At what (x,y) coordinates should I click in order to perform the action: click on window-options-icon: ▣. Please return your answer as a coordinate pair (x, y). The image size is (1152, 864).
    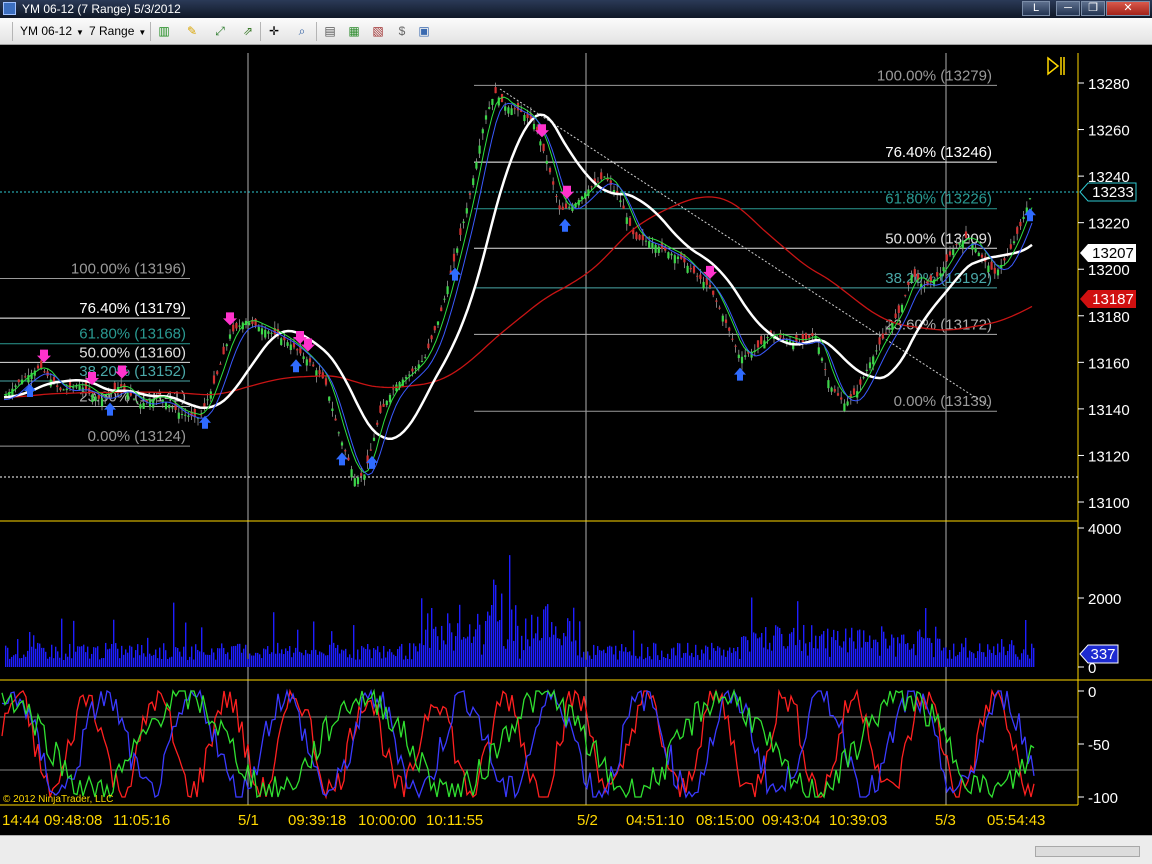
    Looking at the image, I should click on (424, 31).